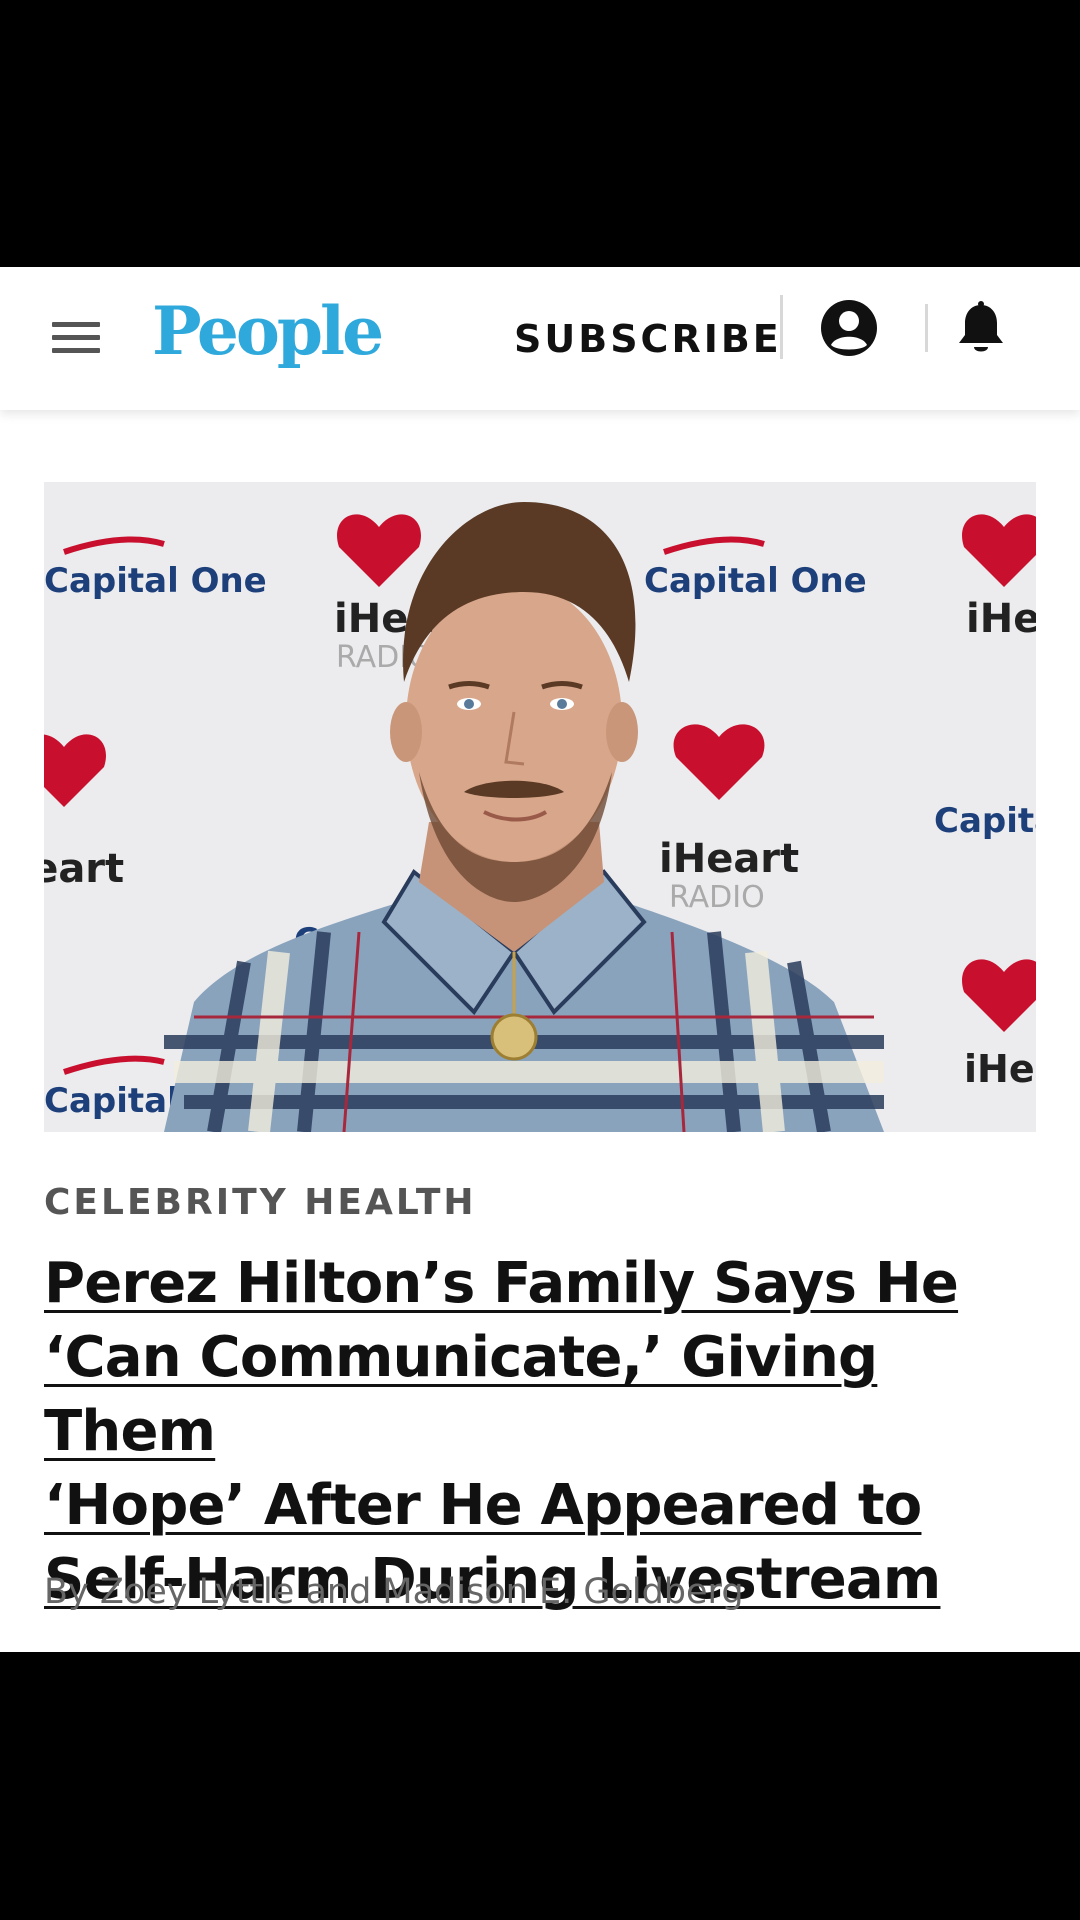 The height and width of the screenshot is (1920, 1080). What do you see at coordinates (501, 1283) in the screenshot?
I see `headline-line: Perez Hilton’s Family Says He` at bounding box center [501, 1283].